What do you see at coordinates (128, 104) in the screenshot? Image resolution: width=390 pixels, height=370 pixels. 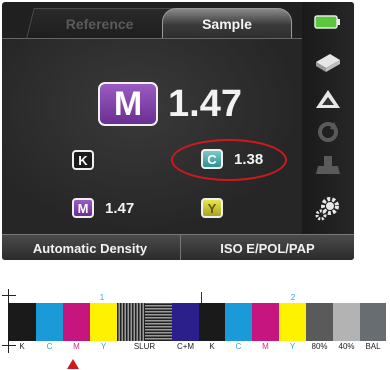 I see `primary-channel-badge: M` at bounding box center [128, 104].